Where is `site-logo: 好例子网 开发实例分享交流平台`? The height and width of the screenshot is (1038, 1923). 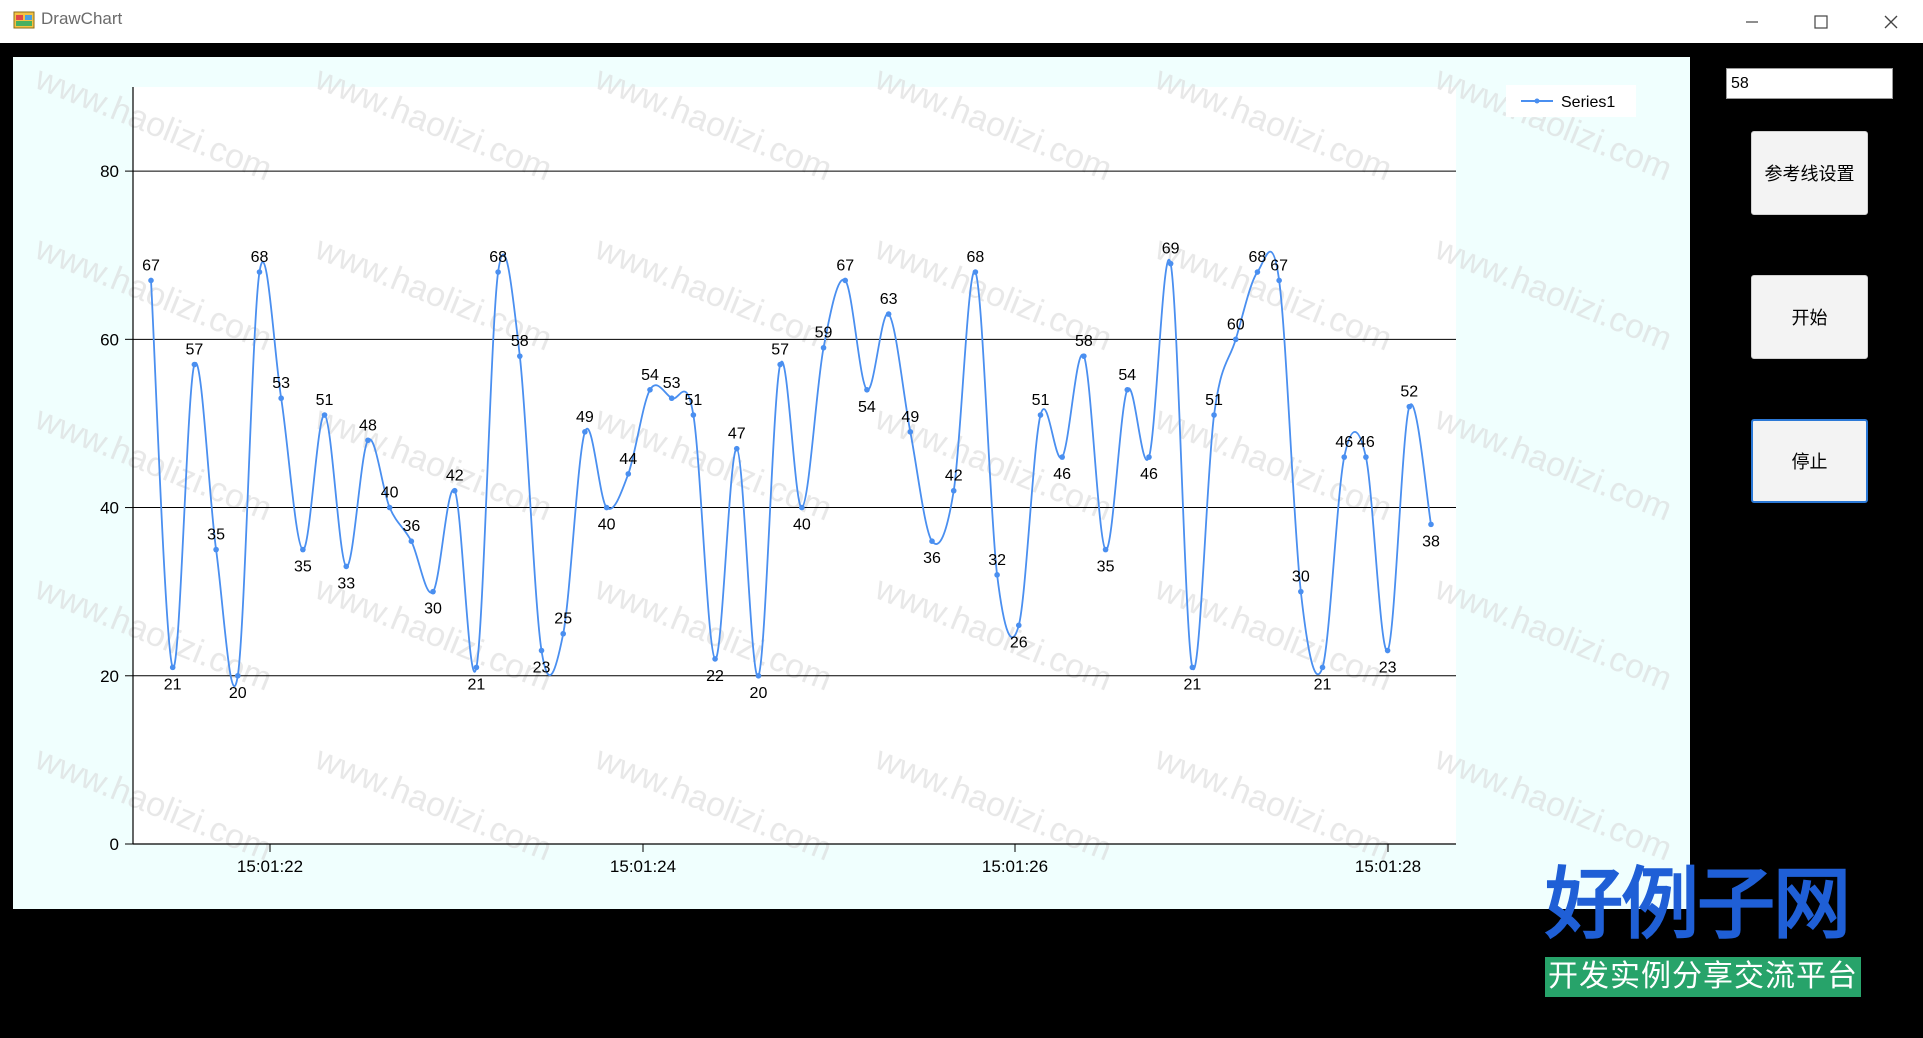
site-logo: 好例子网 开发实例分享交流平台 is located at coordinates (1705, 945).